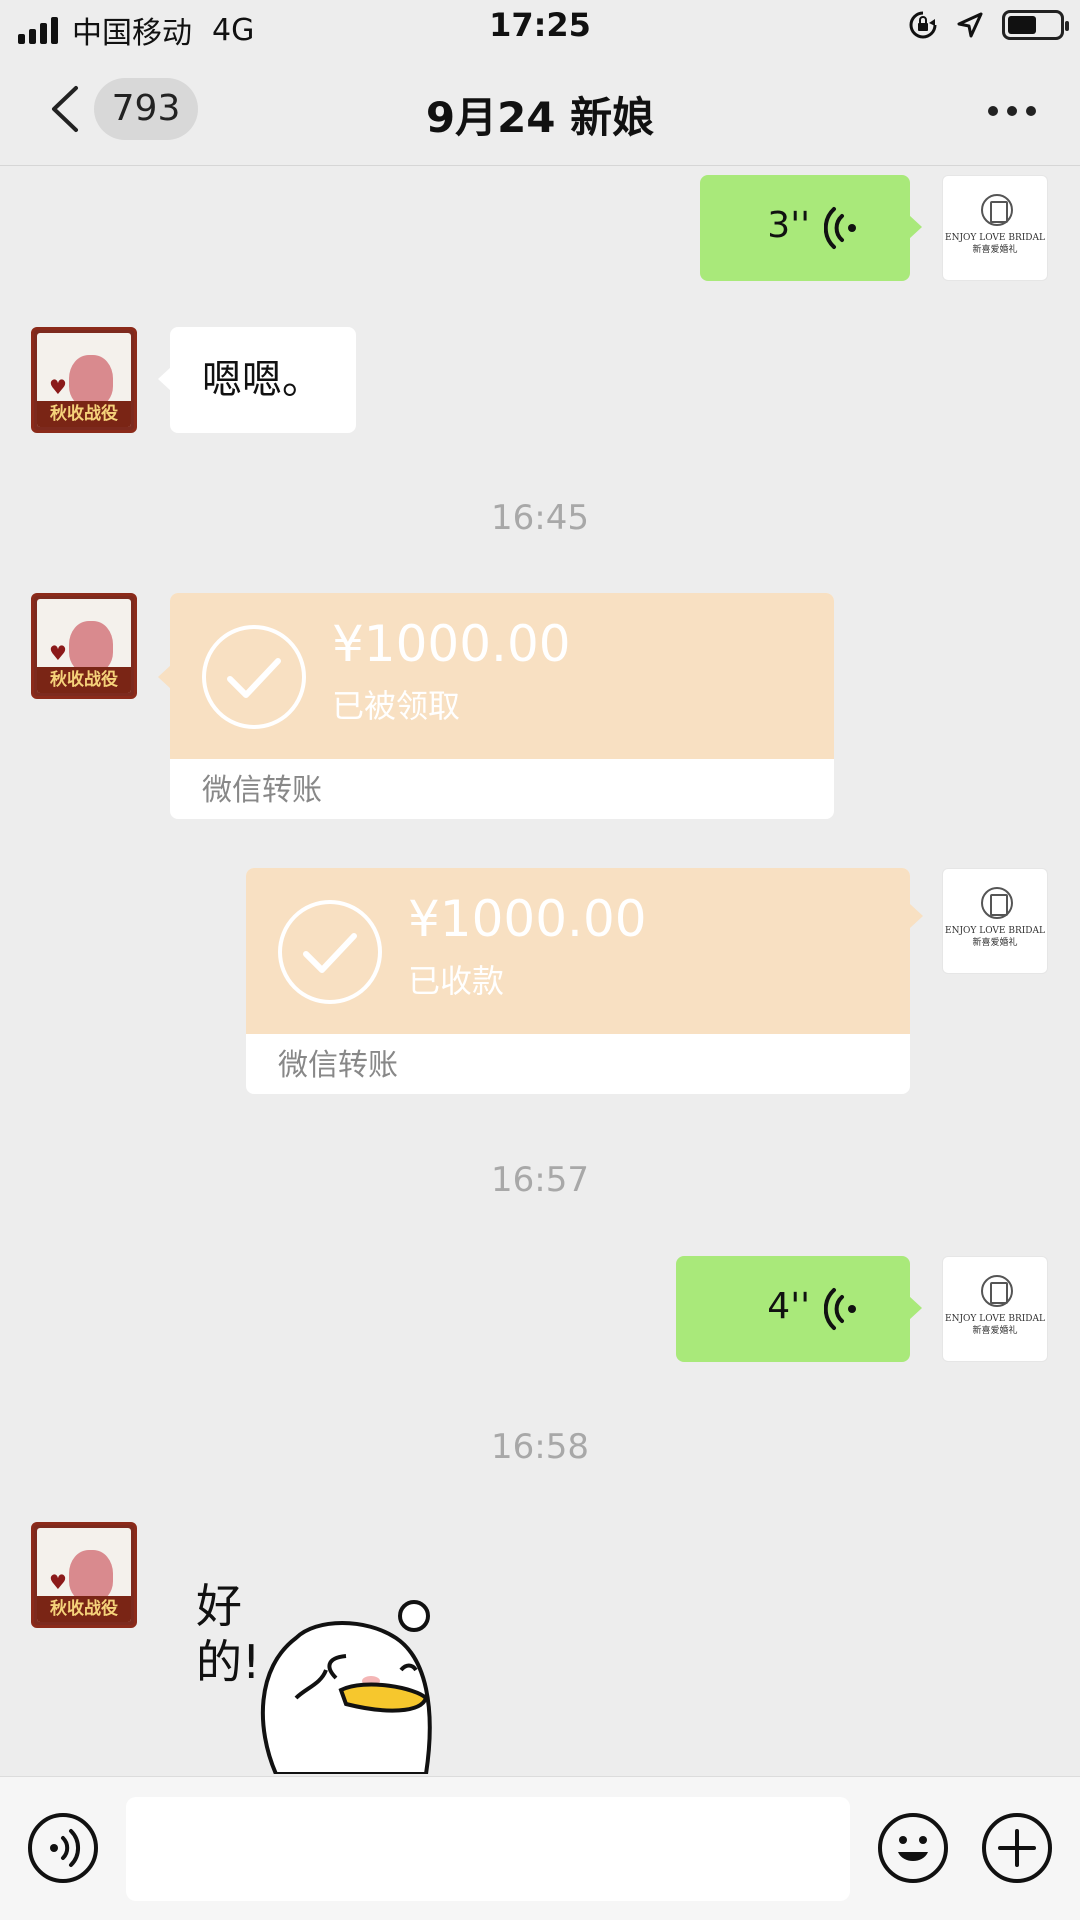 The width and height of the screenshot is (1080, 1920). What do you see at coordinates (923, 25) in the screenshot?
I see `orientation-lock-icon` at bounding box center [923, 25].